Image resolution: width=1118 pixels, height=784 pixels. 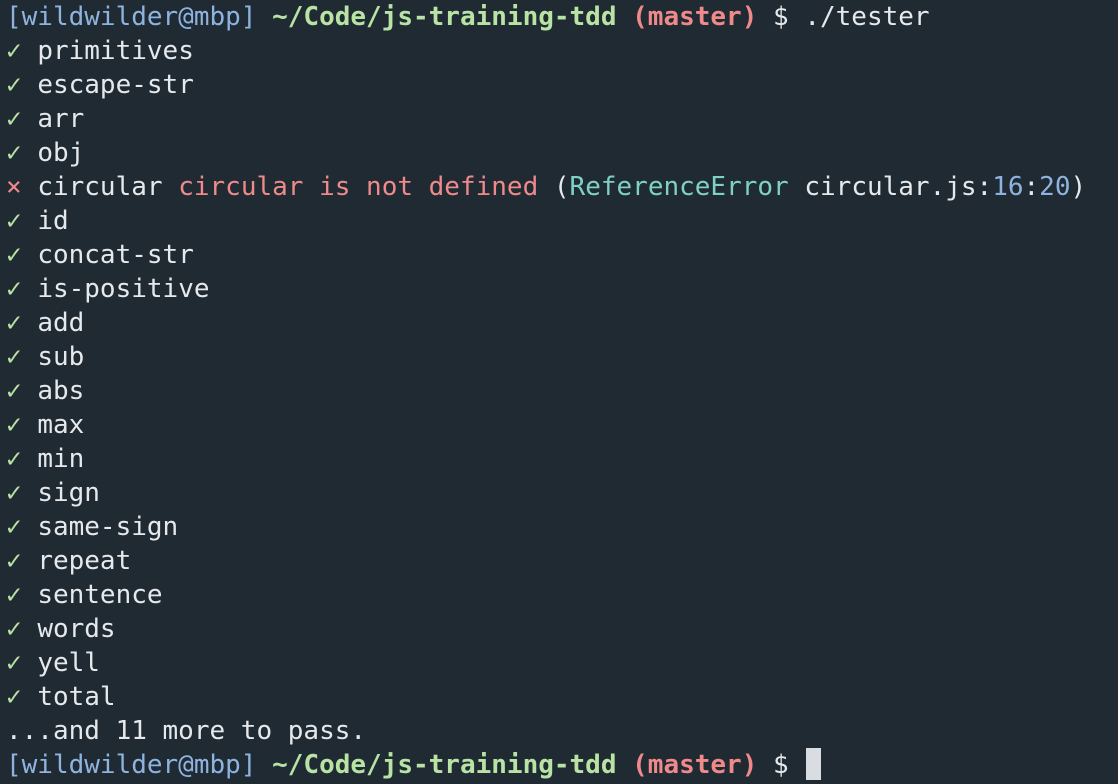 I want to click on test-result-passed: ✓ total, so click(x=562, y=697).